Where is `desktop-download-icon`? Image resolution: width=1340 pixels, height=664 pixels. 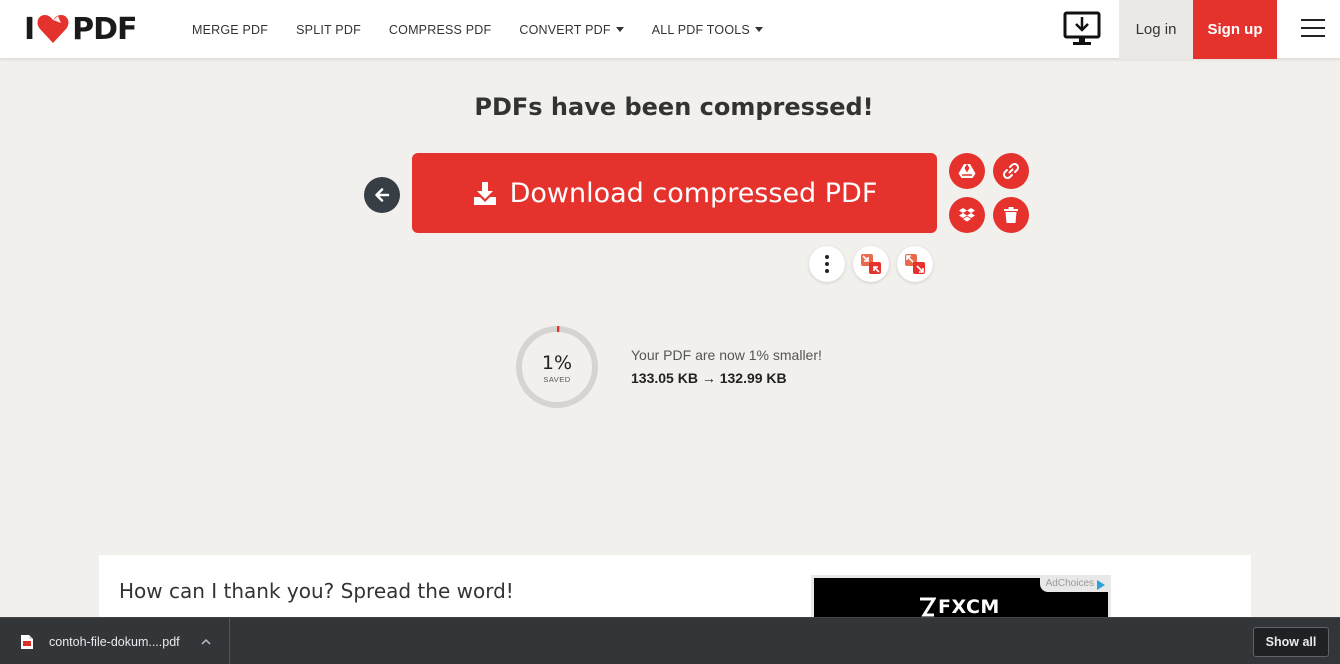
desktop-download-icon is located at coordinates (1082, 28).